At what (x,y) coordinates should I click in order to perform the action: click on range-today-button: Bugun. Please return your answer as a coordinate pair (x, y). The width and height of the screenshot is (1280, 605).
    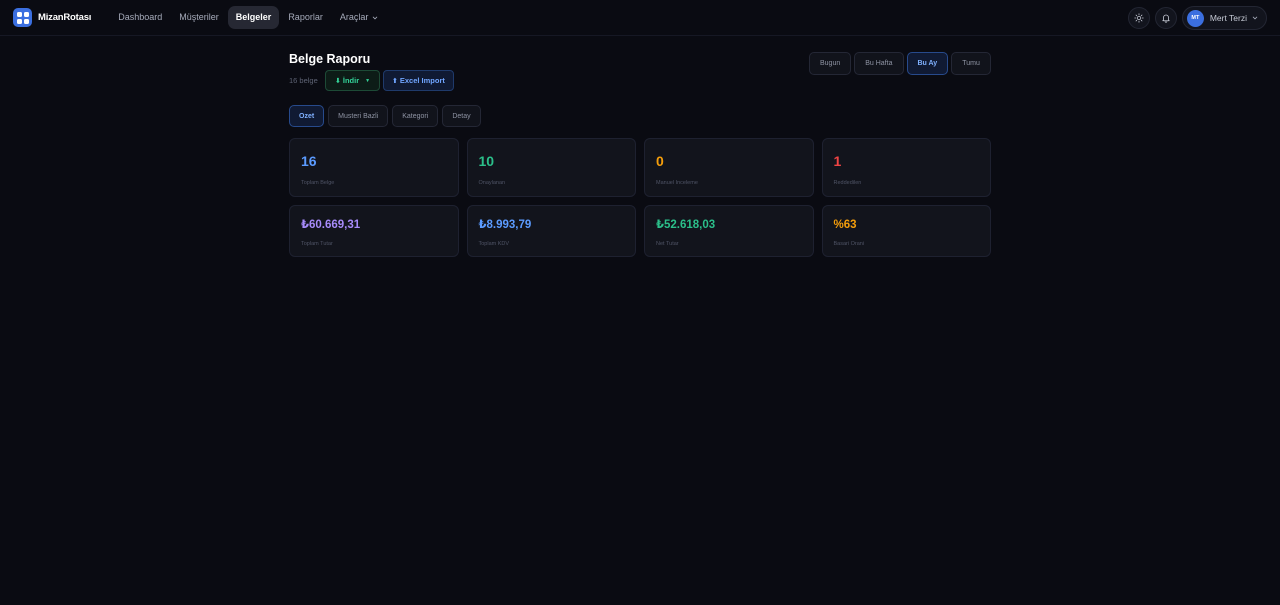
    Looking at the image, I should click on (830, 63).